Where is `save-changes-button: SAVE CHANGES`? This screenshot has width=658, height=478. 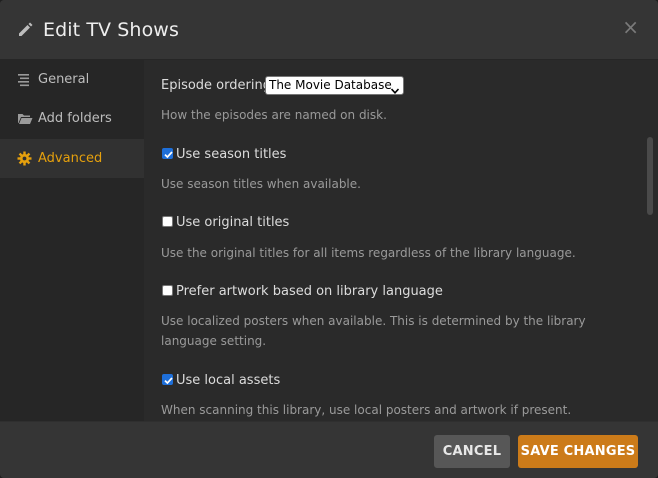
save-changes-button: SAVE CHANGES is located at coordinates (578, 451).